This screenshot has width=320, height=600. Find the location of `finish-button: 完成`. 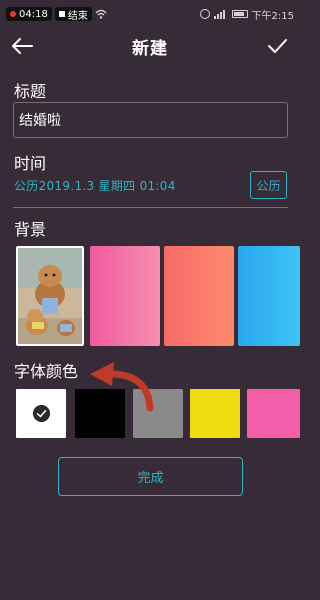

finish-button: 完成 is located at coordinates (150, 476).